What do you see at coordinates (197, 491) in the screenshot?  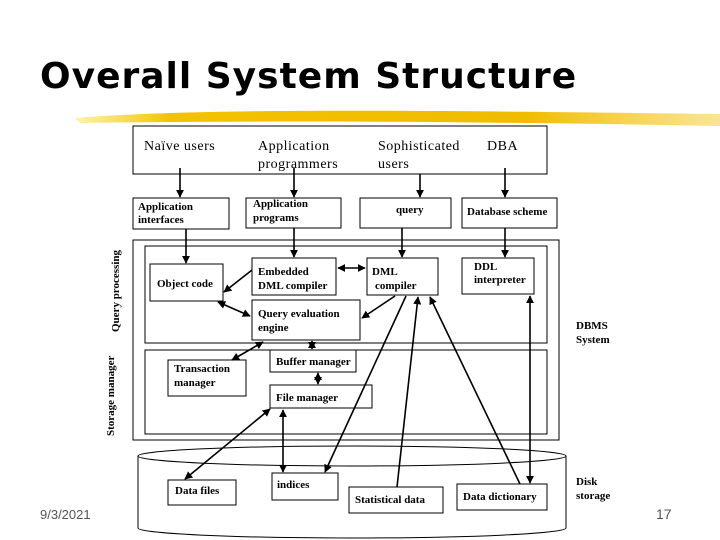 I see `data-files-label: Data files` at bounding box center [197, 491].